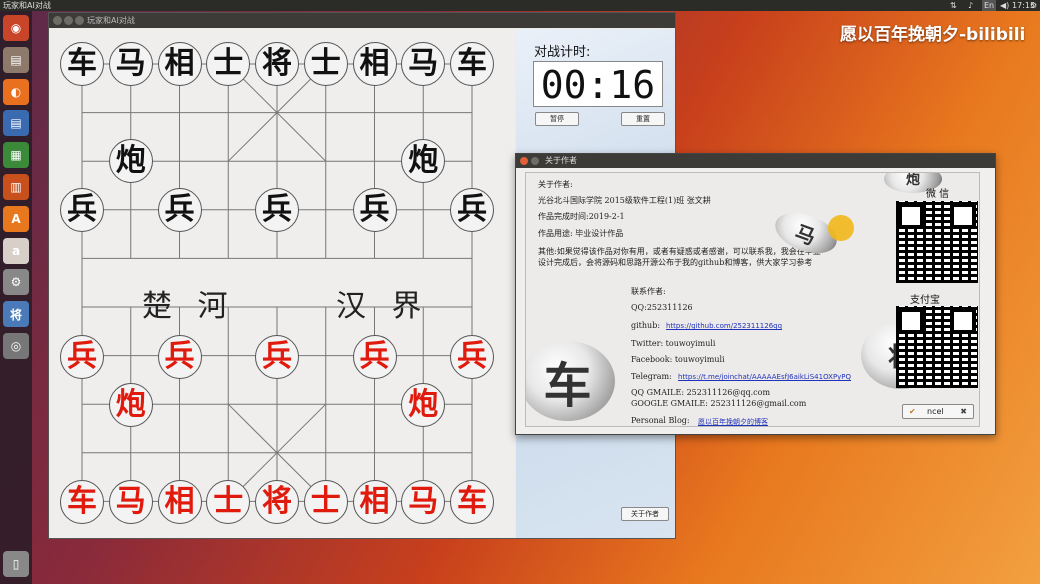 This screenshot has width=1040, height=584. Describe the element at coordinates (16, 155) in the screenshot. I see `calc-icon: ▦` at that location.